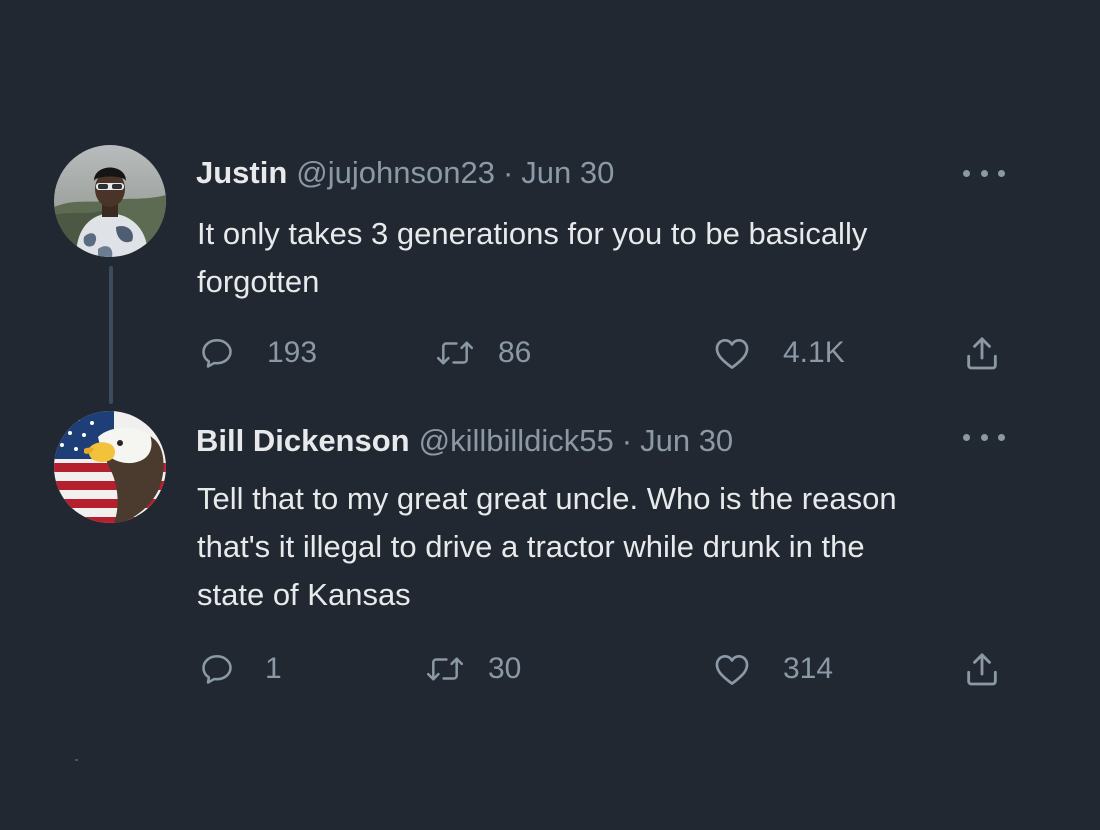 This screenshot has height=830, width=1100. I want to click on tweet-header: Justin @jujohnson23 · Jun 30, so click(405, 173).